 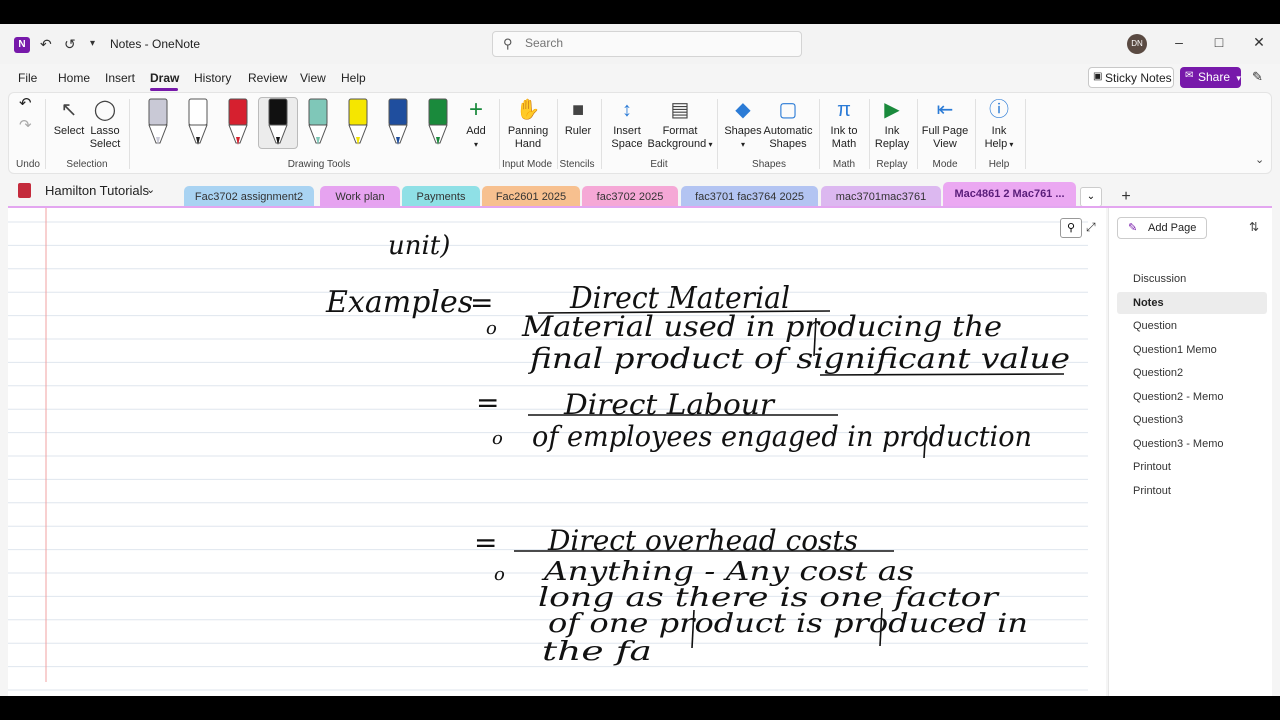 What do you see at coordinates (1192, 420) in the screenshot?
I see `page-item: Question3` at bounding box center [1192, 420].